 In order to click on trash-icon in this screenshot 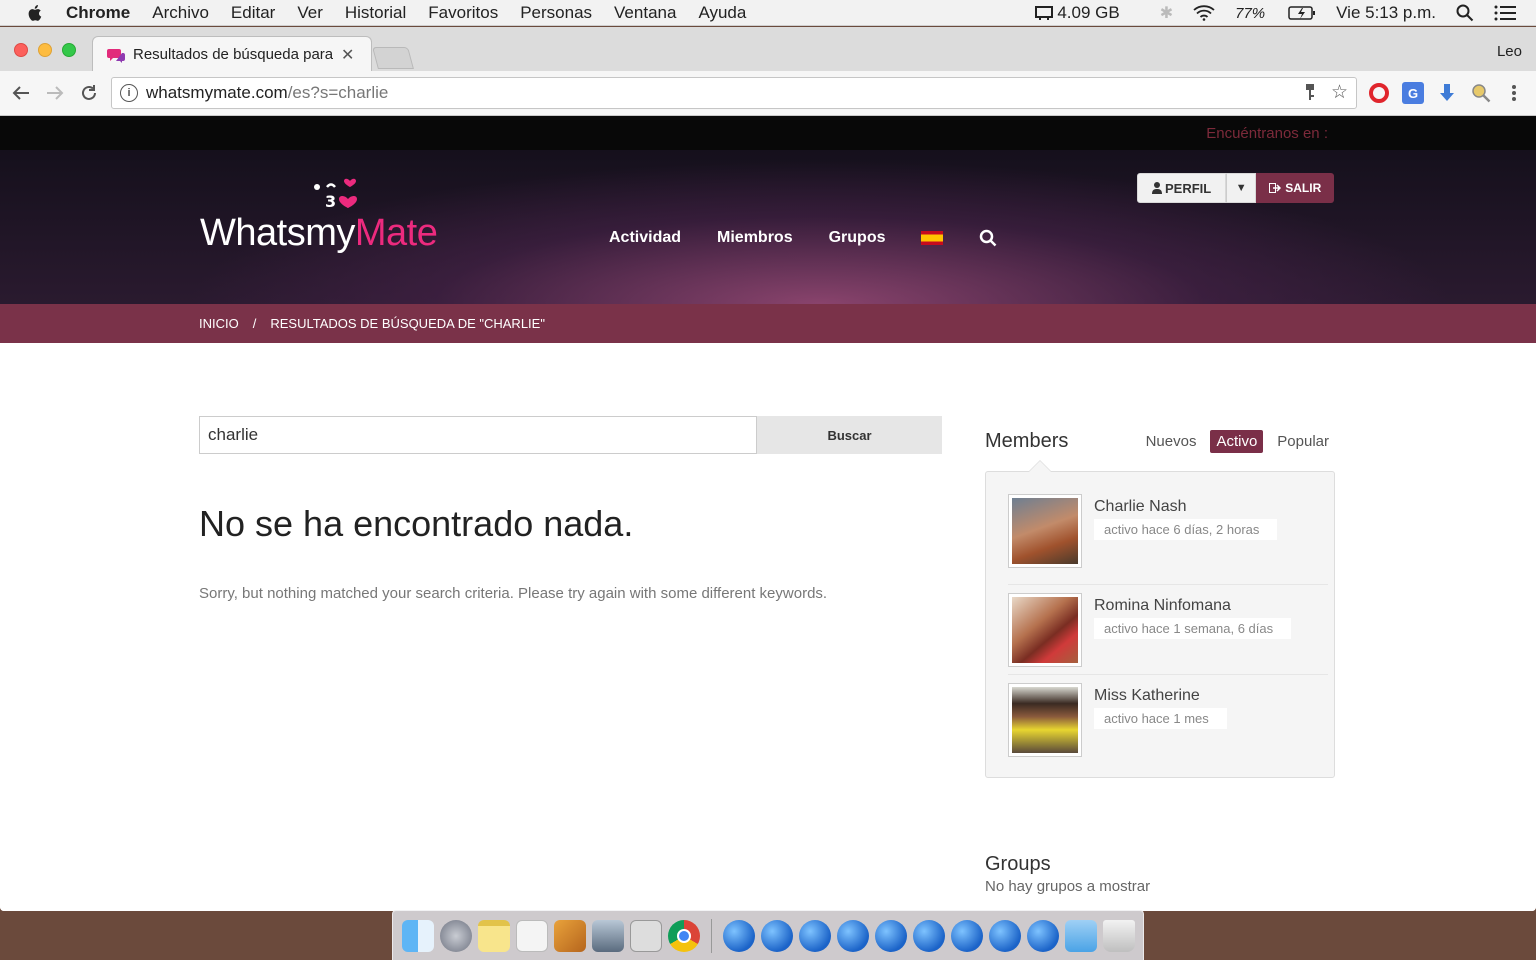, I will do `click(1119, 935)`.